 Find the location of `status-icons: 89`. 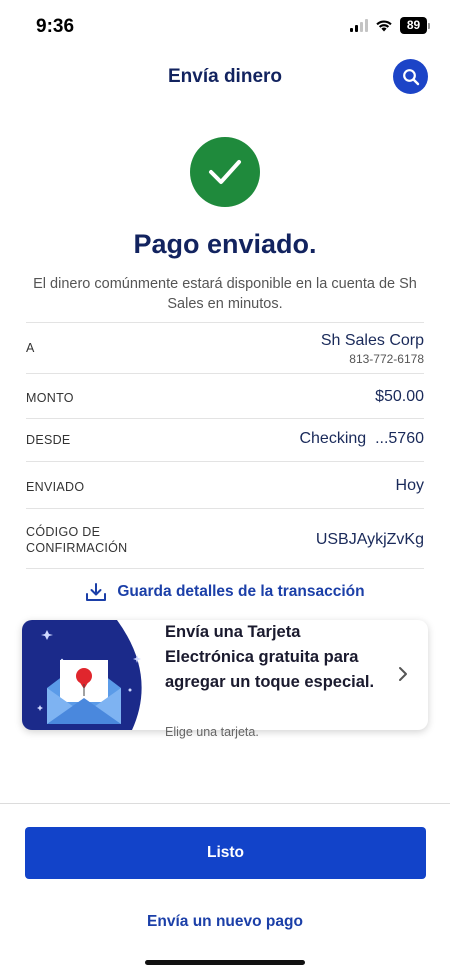

status-icons: 89 is located at coordinates (390, 25).